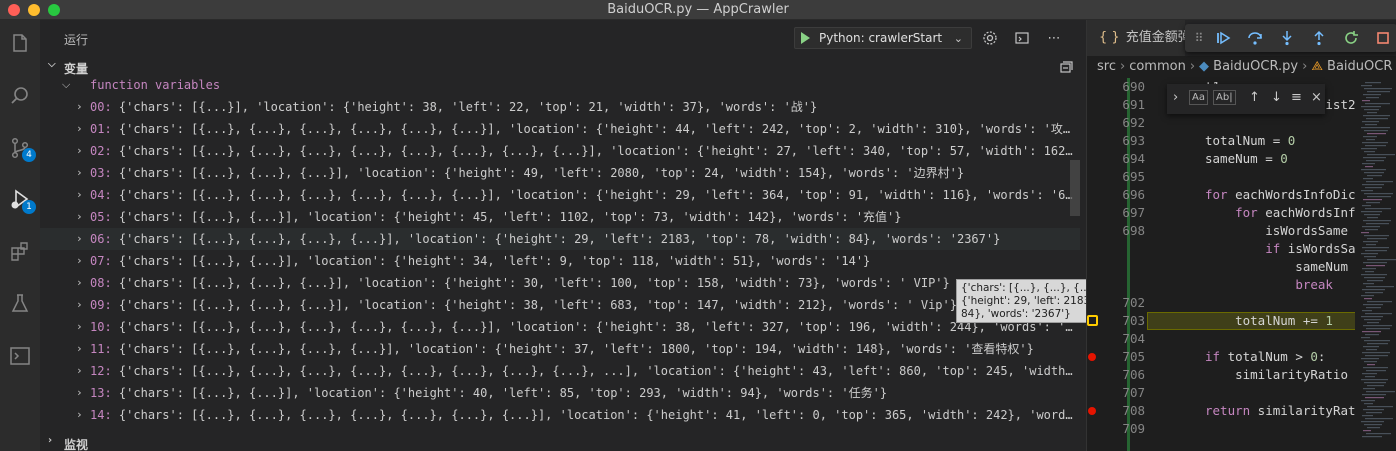 The image size is (1396, 451). What do you see at coordinates (101, 415) in the screenshot?
I see `variable-index: 14:` at bounding box center [101, 415].